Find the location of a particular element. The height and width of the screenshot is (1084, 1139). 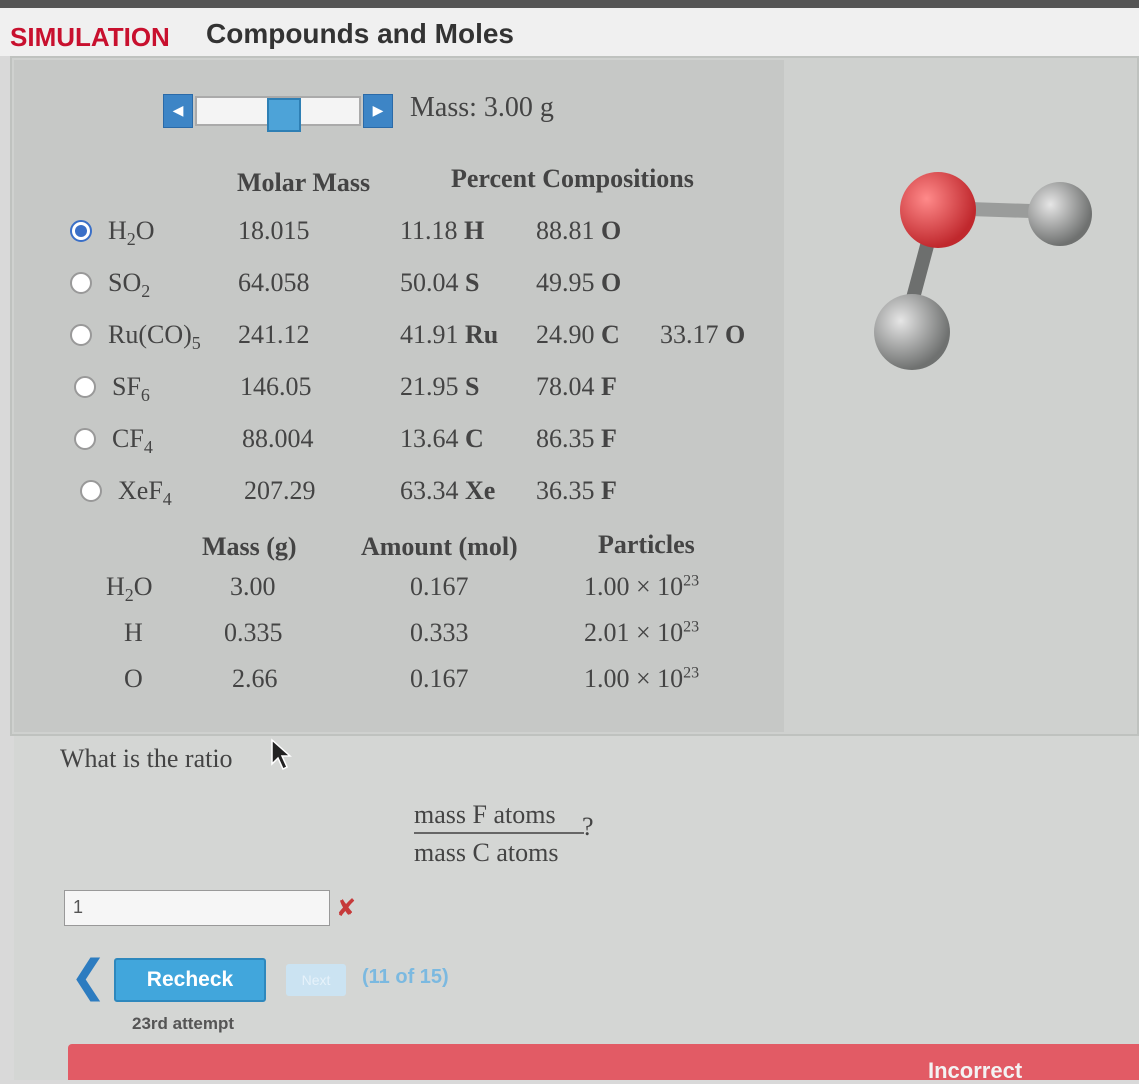

amount-row-label: H2O is located at coordinates (129, 589).